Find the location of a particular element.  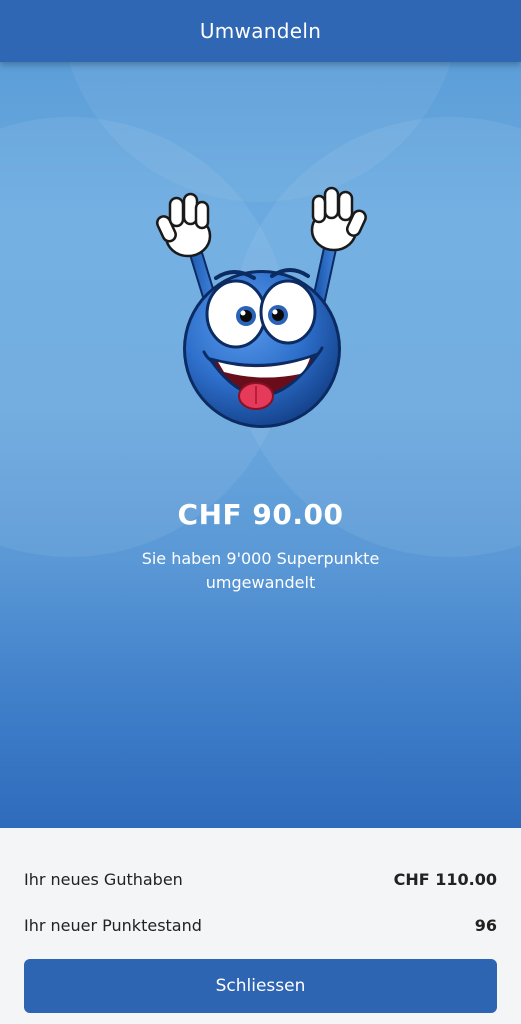

page-title: Umwandeln is located at coordinates (260, 31).